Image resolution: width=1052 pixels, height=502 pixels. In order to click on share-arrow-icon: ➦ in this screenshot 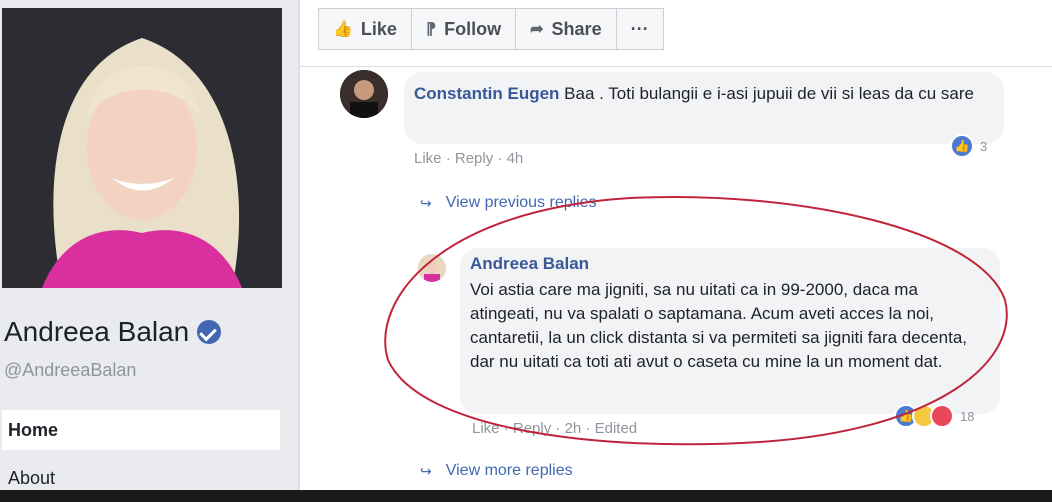, I will do `click(537, 29)`.